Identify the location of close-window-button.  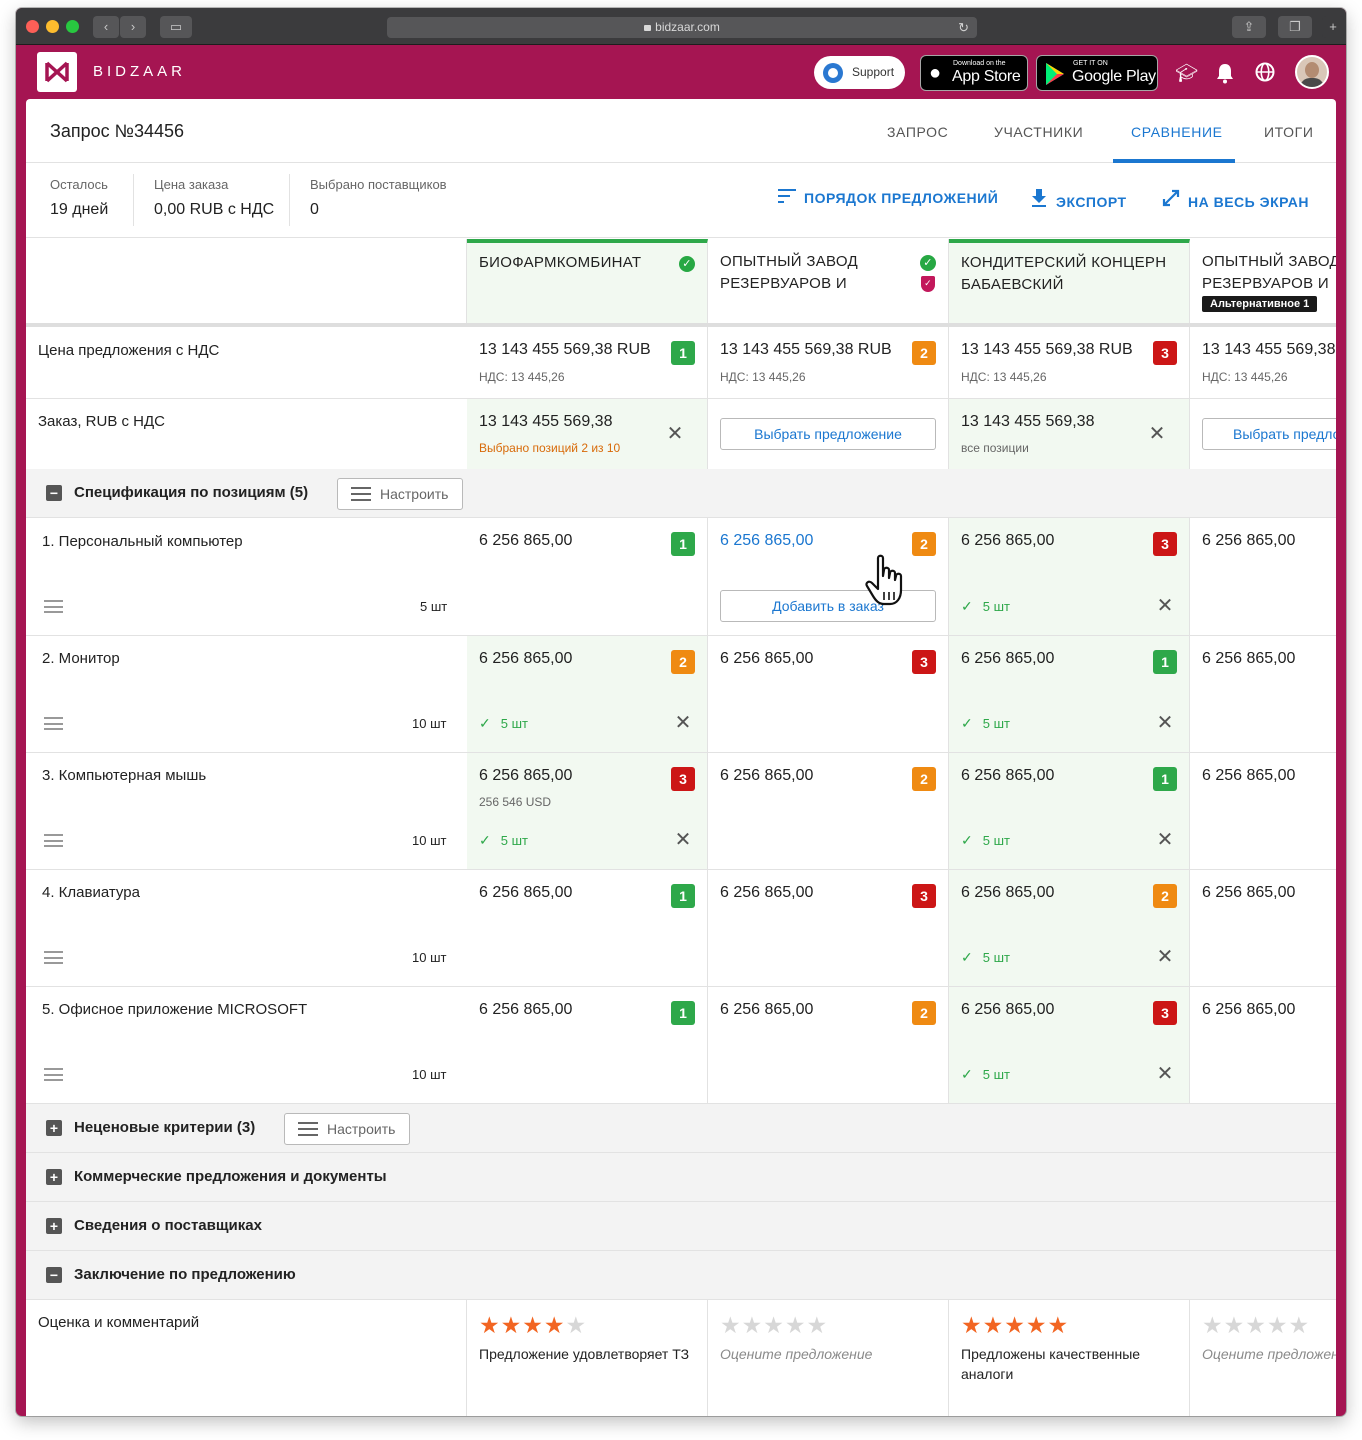
(32, 26).